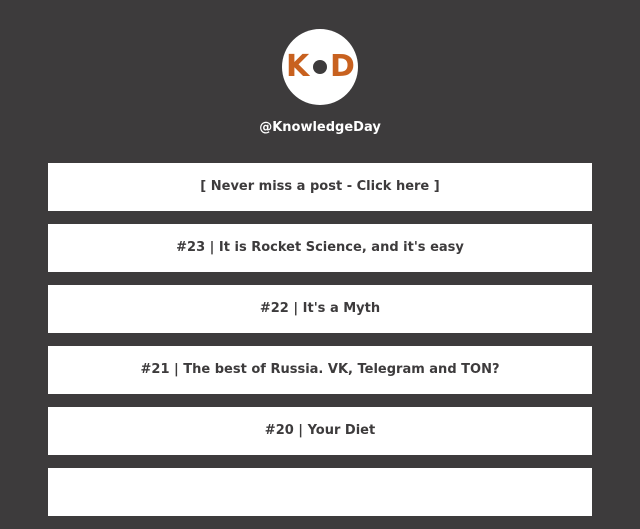 The image size is (640, 529). I want to click on subscribe-link-button: [ Never miss a post - Click here ], so click(320, 187).